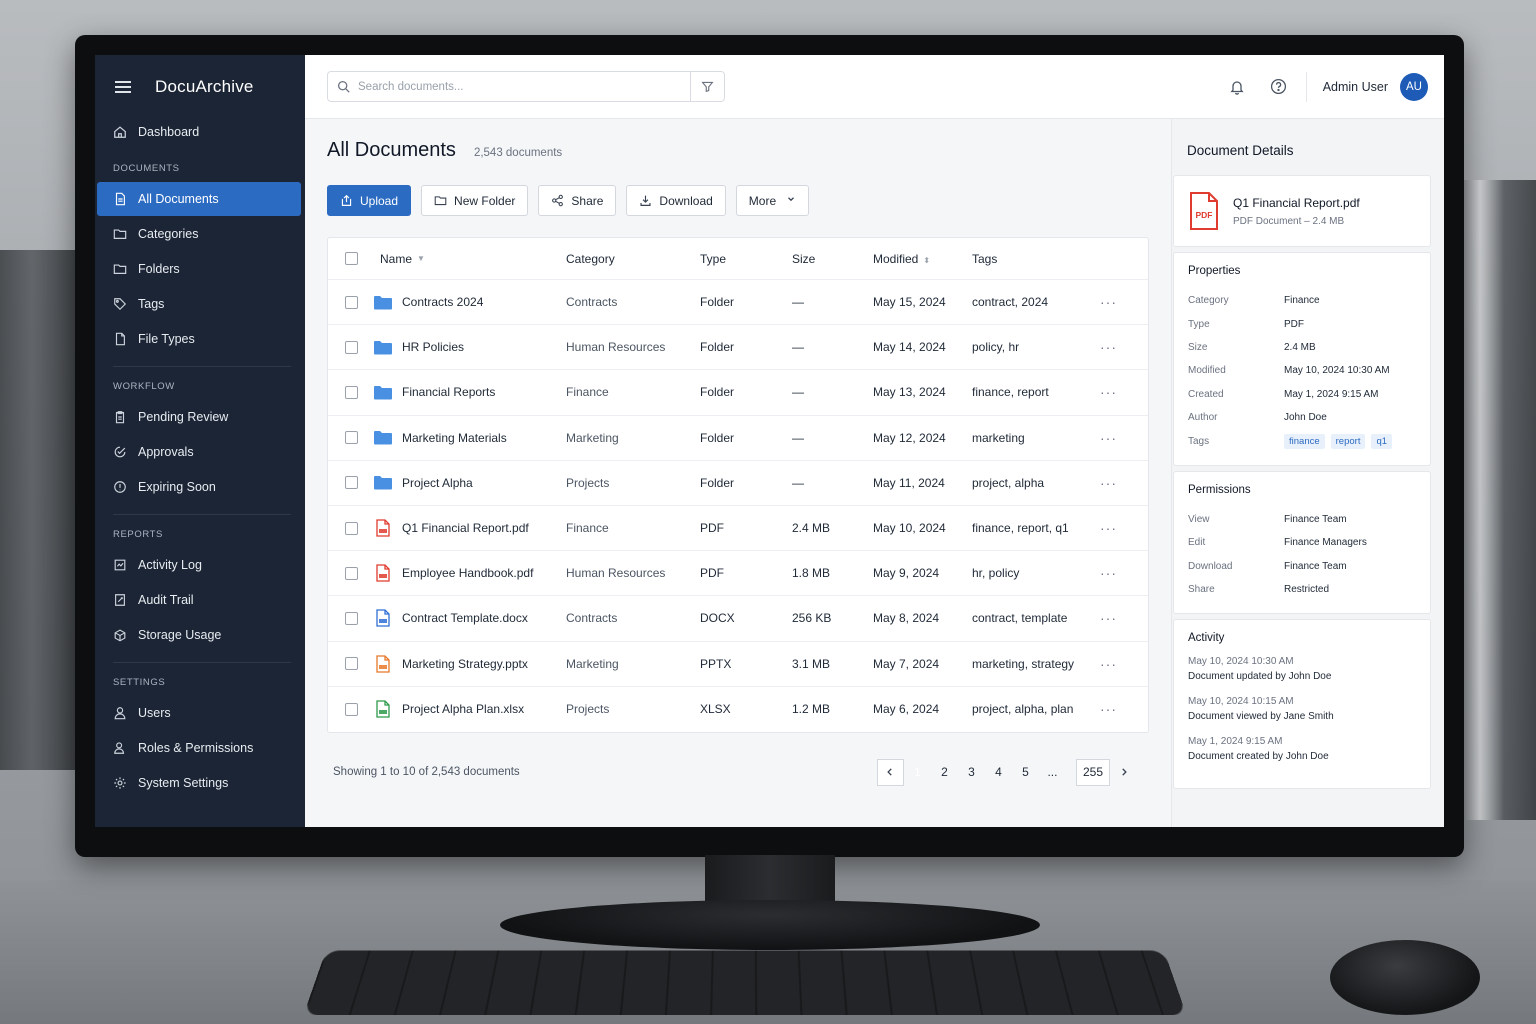 Image resolution: width=1536 pixels, height=1024 pixels. I want to click on row-name: Financial Reports, so click(448, 392).